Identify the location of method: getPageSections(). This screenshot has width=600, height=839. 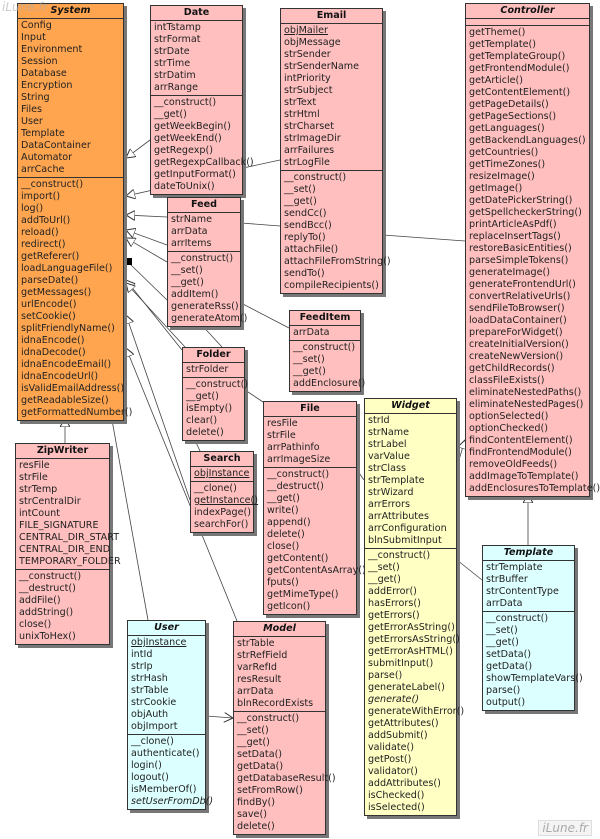
(513, 116).